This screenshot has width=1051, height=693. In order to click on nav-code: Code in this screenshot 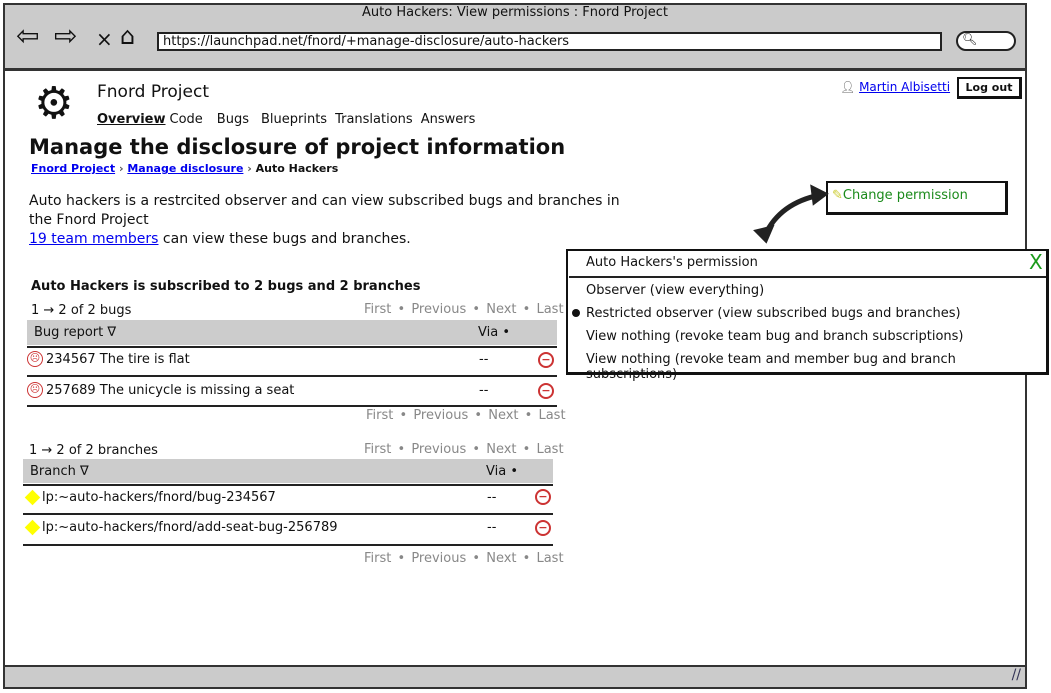, I will do `click(186, 119)`.